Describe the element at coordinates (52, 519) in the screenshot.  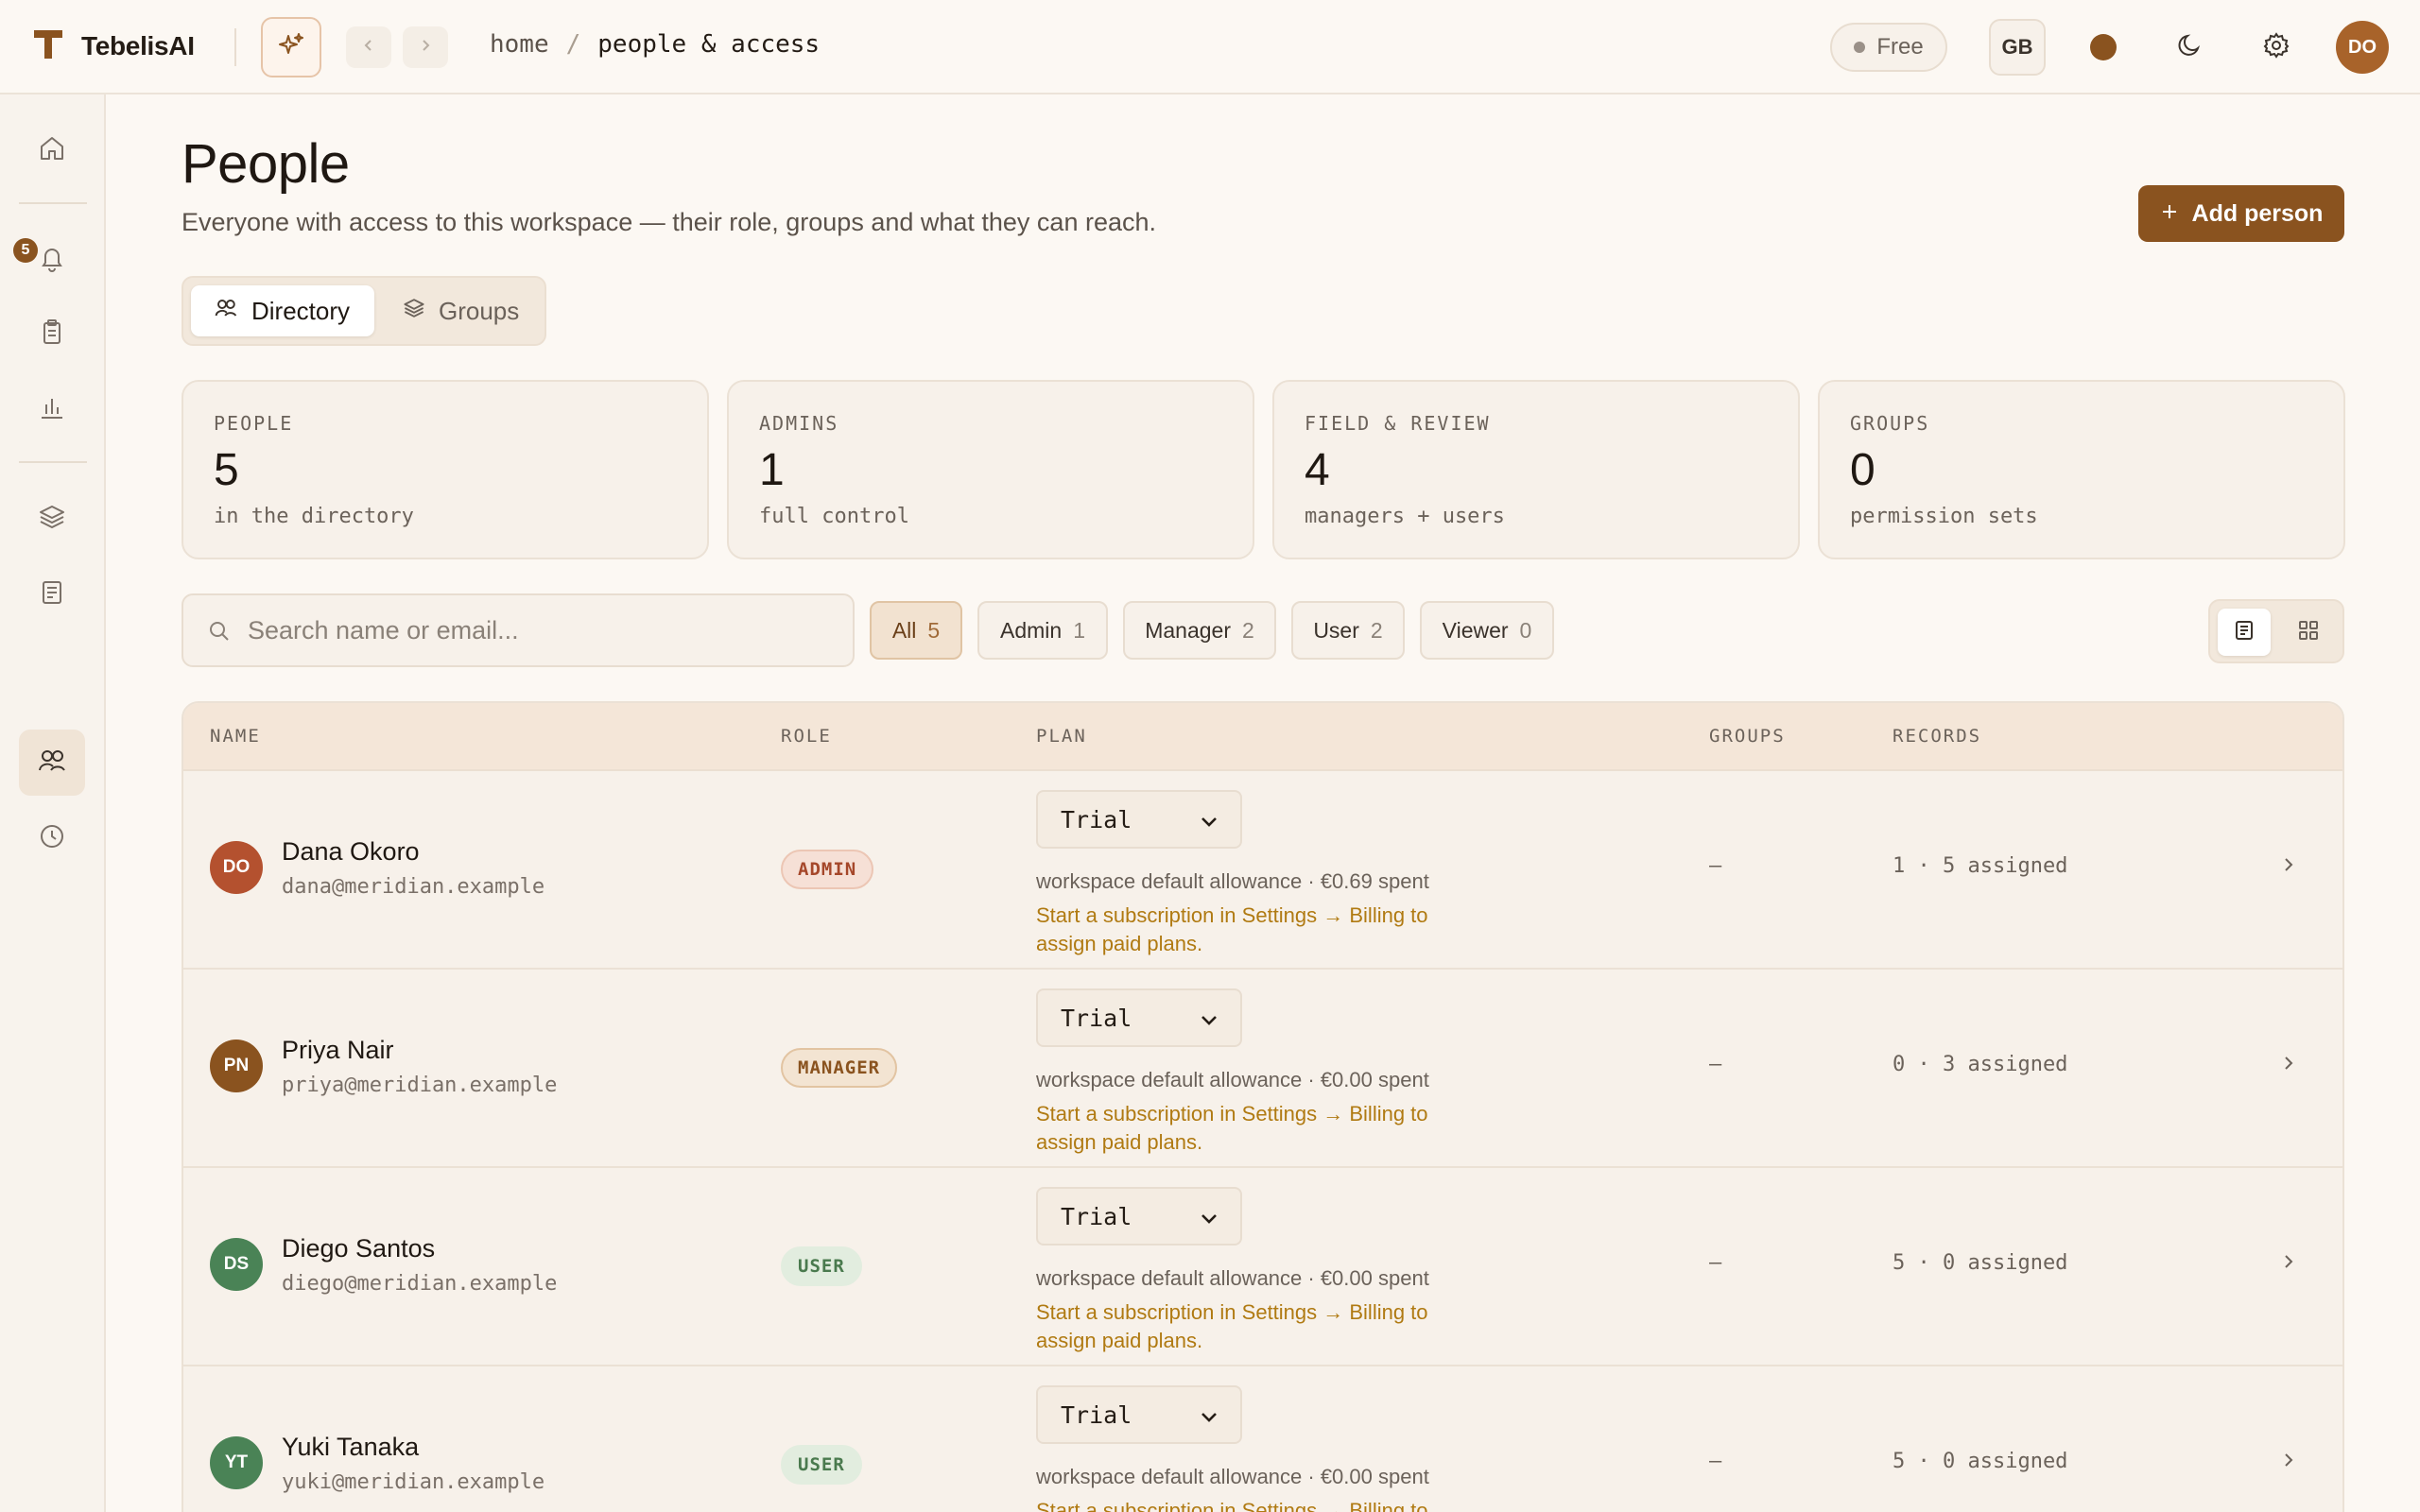
I see `sidebar-item-layers` at that location.